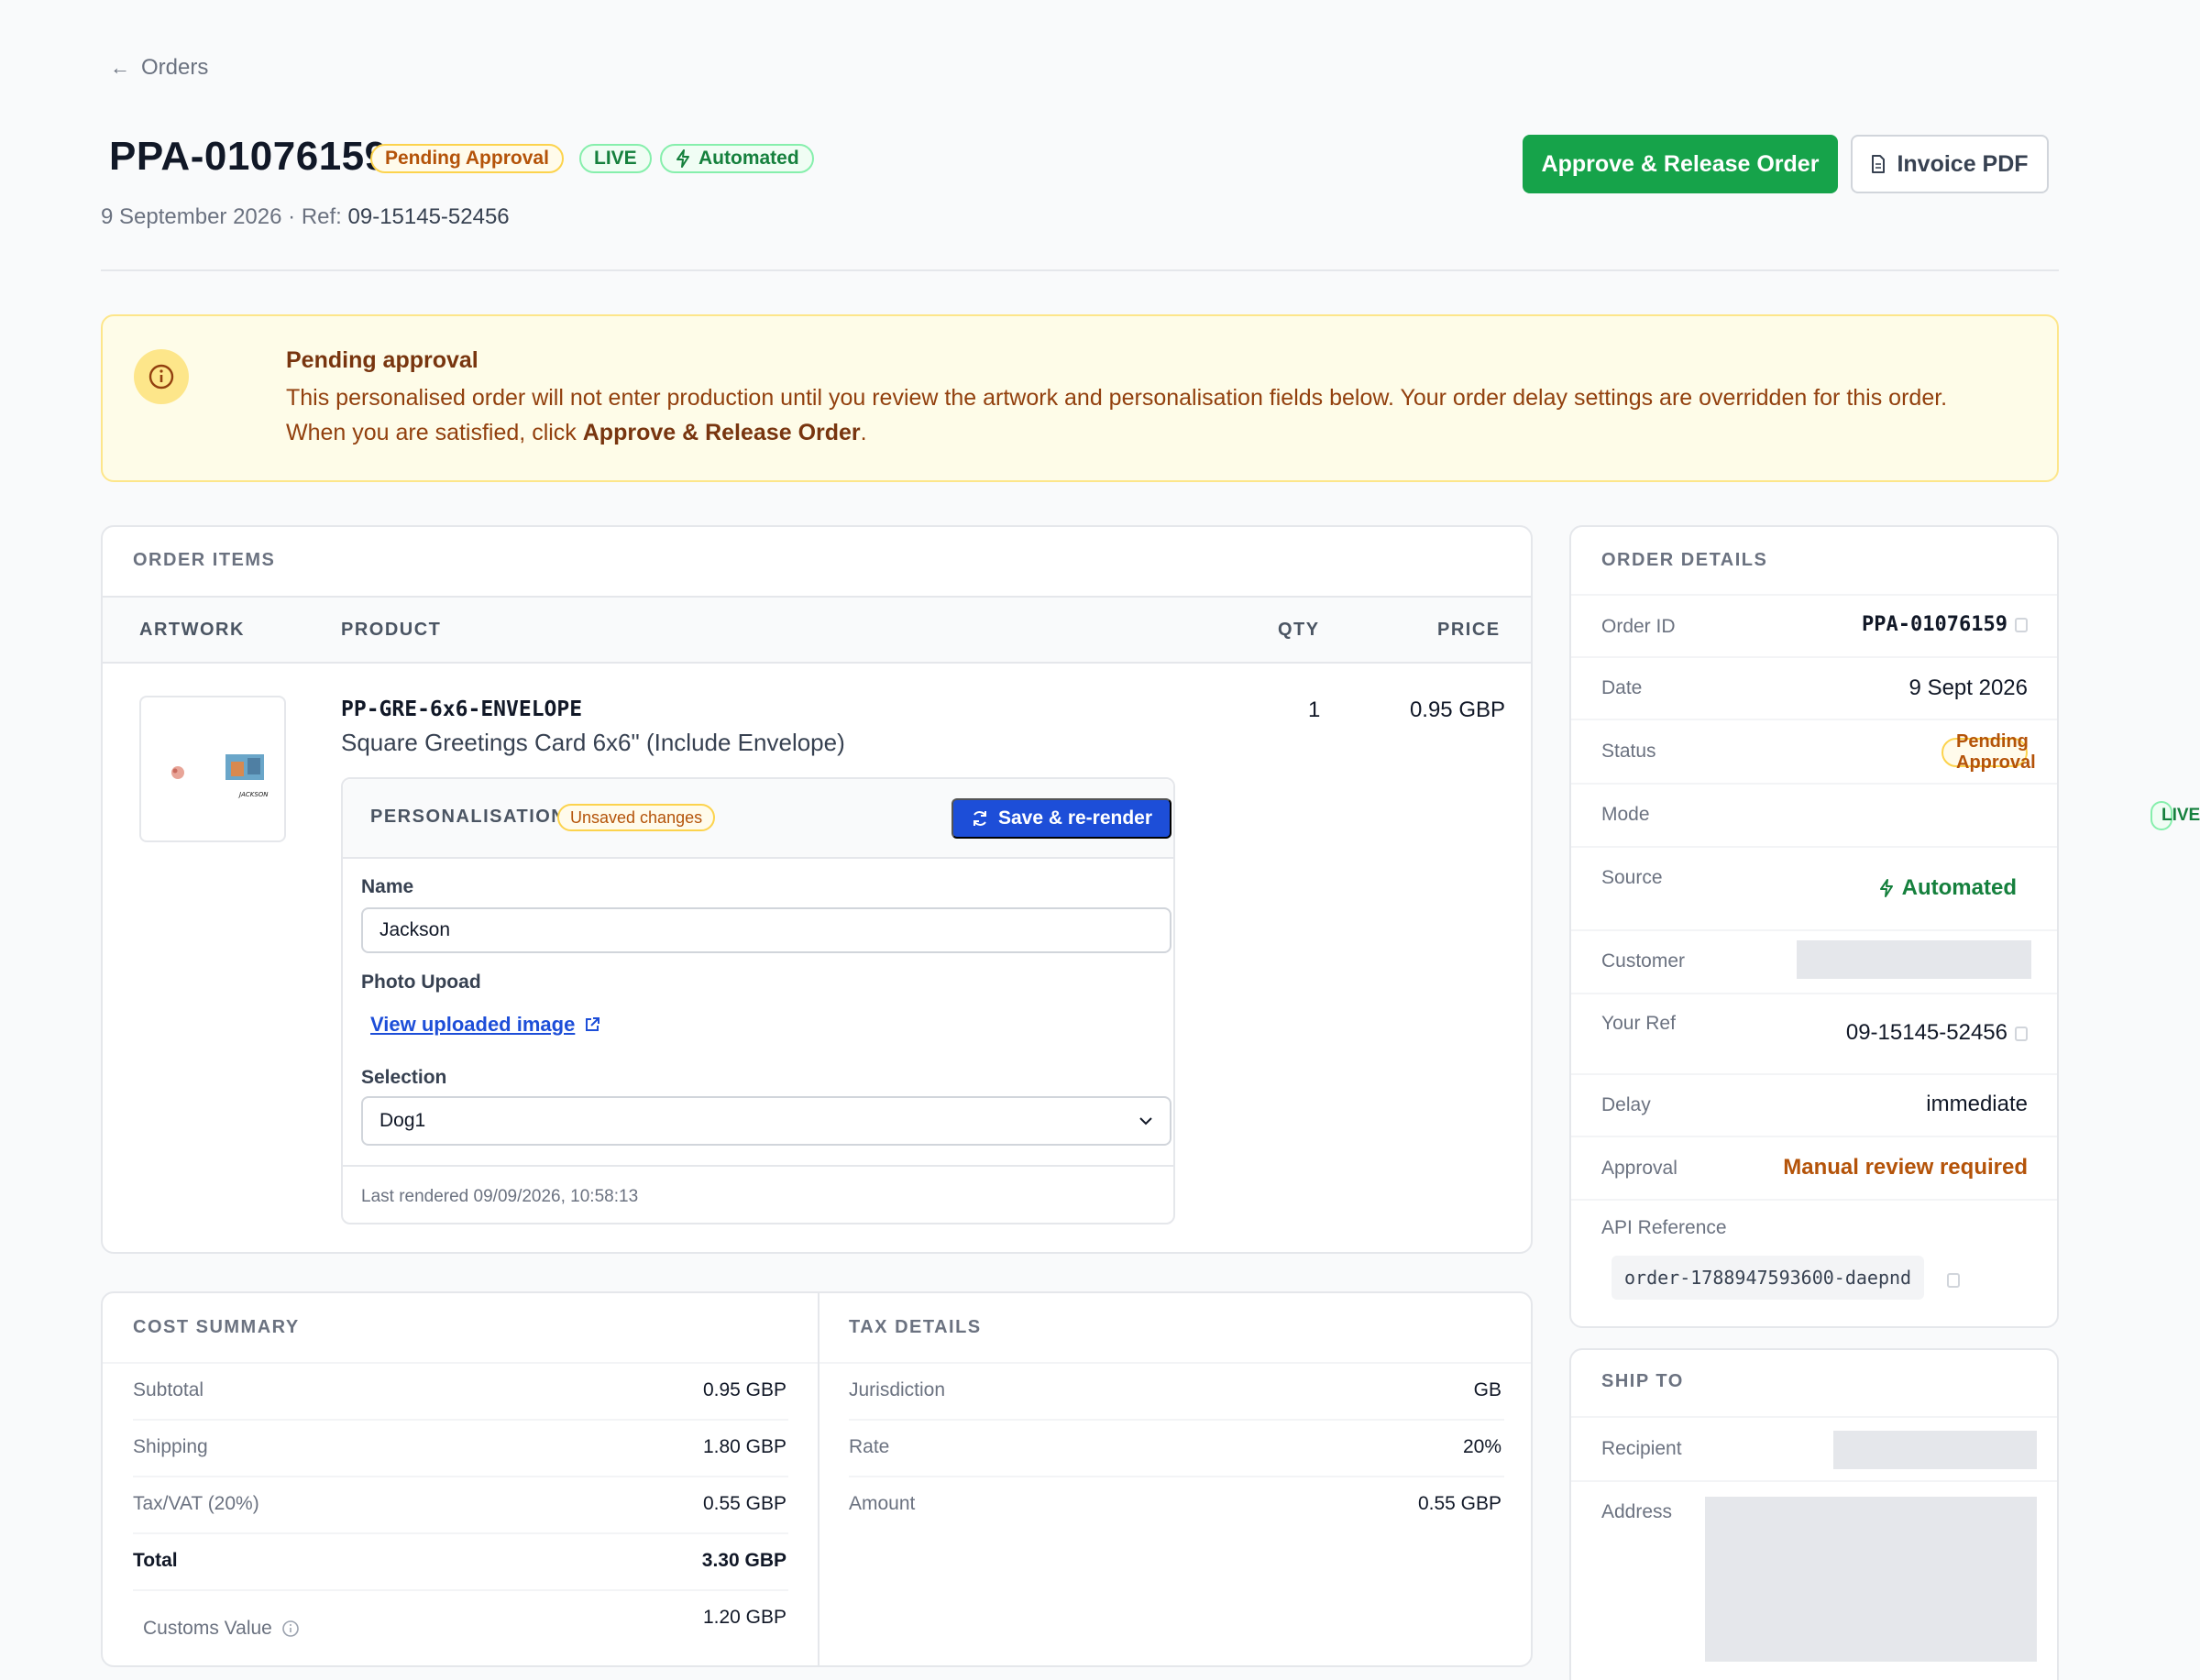  Describe the element at coordinates (403, 1120) in the screenshot. I see `selection-value: Dog1` at that location.